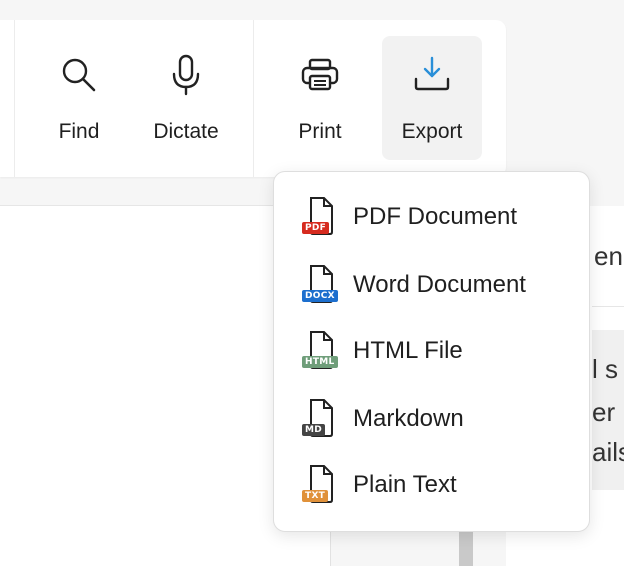 The image size is (624, 566). I want to click on dictate-label: Dictate, so click(186, 131).